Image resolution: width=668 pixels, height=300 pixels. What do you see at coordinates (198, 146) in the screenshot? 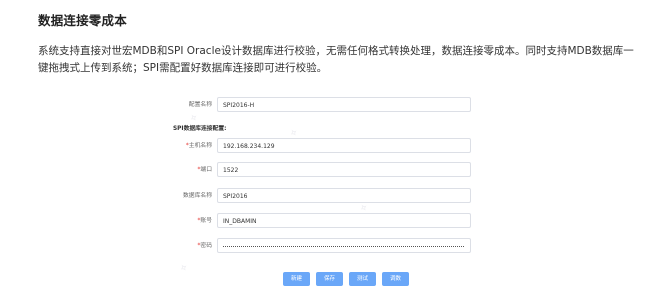
I see `host-label: *主机名称` at bounding box center [198, 146].